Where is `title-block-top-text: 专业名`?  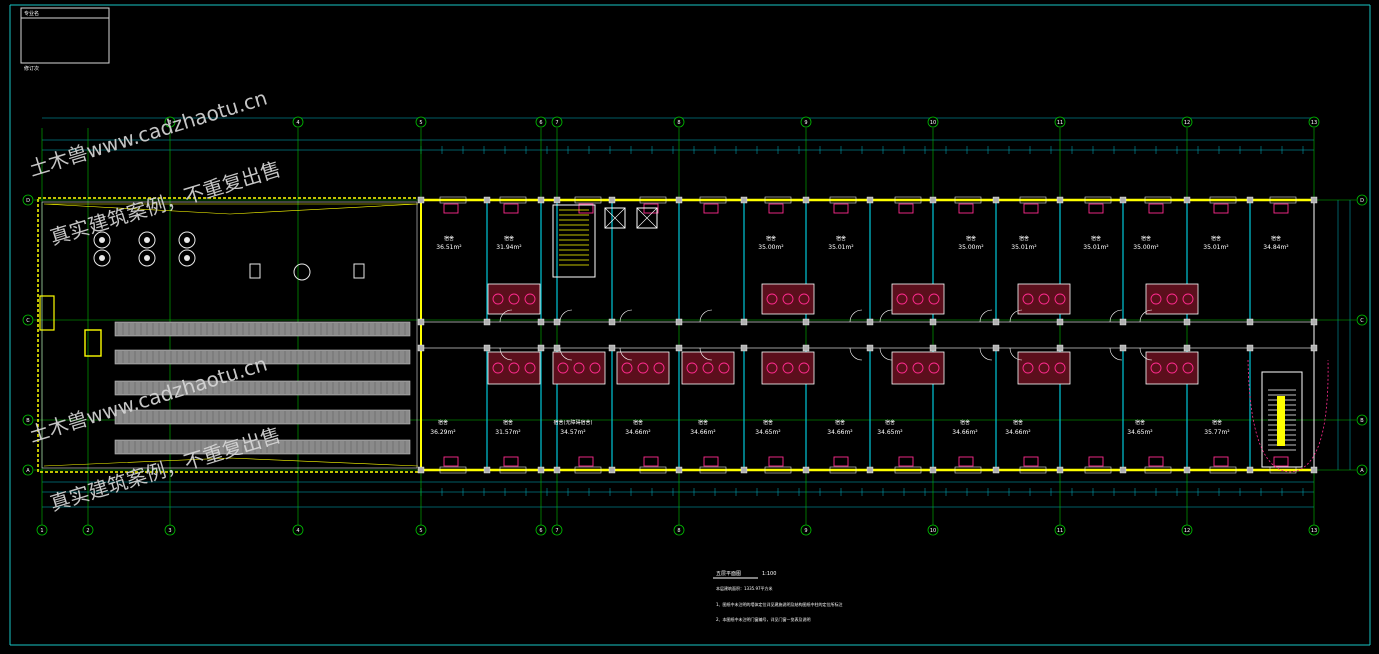
title-block-top-text: 专业名 is located at coordinates (31, 13).